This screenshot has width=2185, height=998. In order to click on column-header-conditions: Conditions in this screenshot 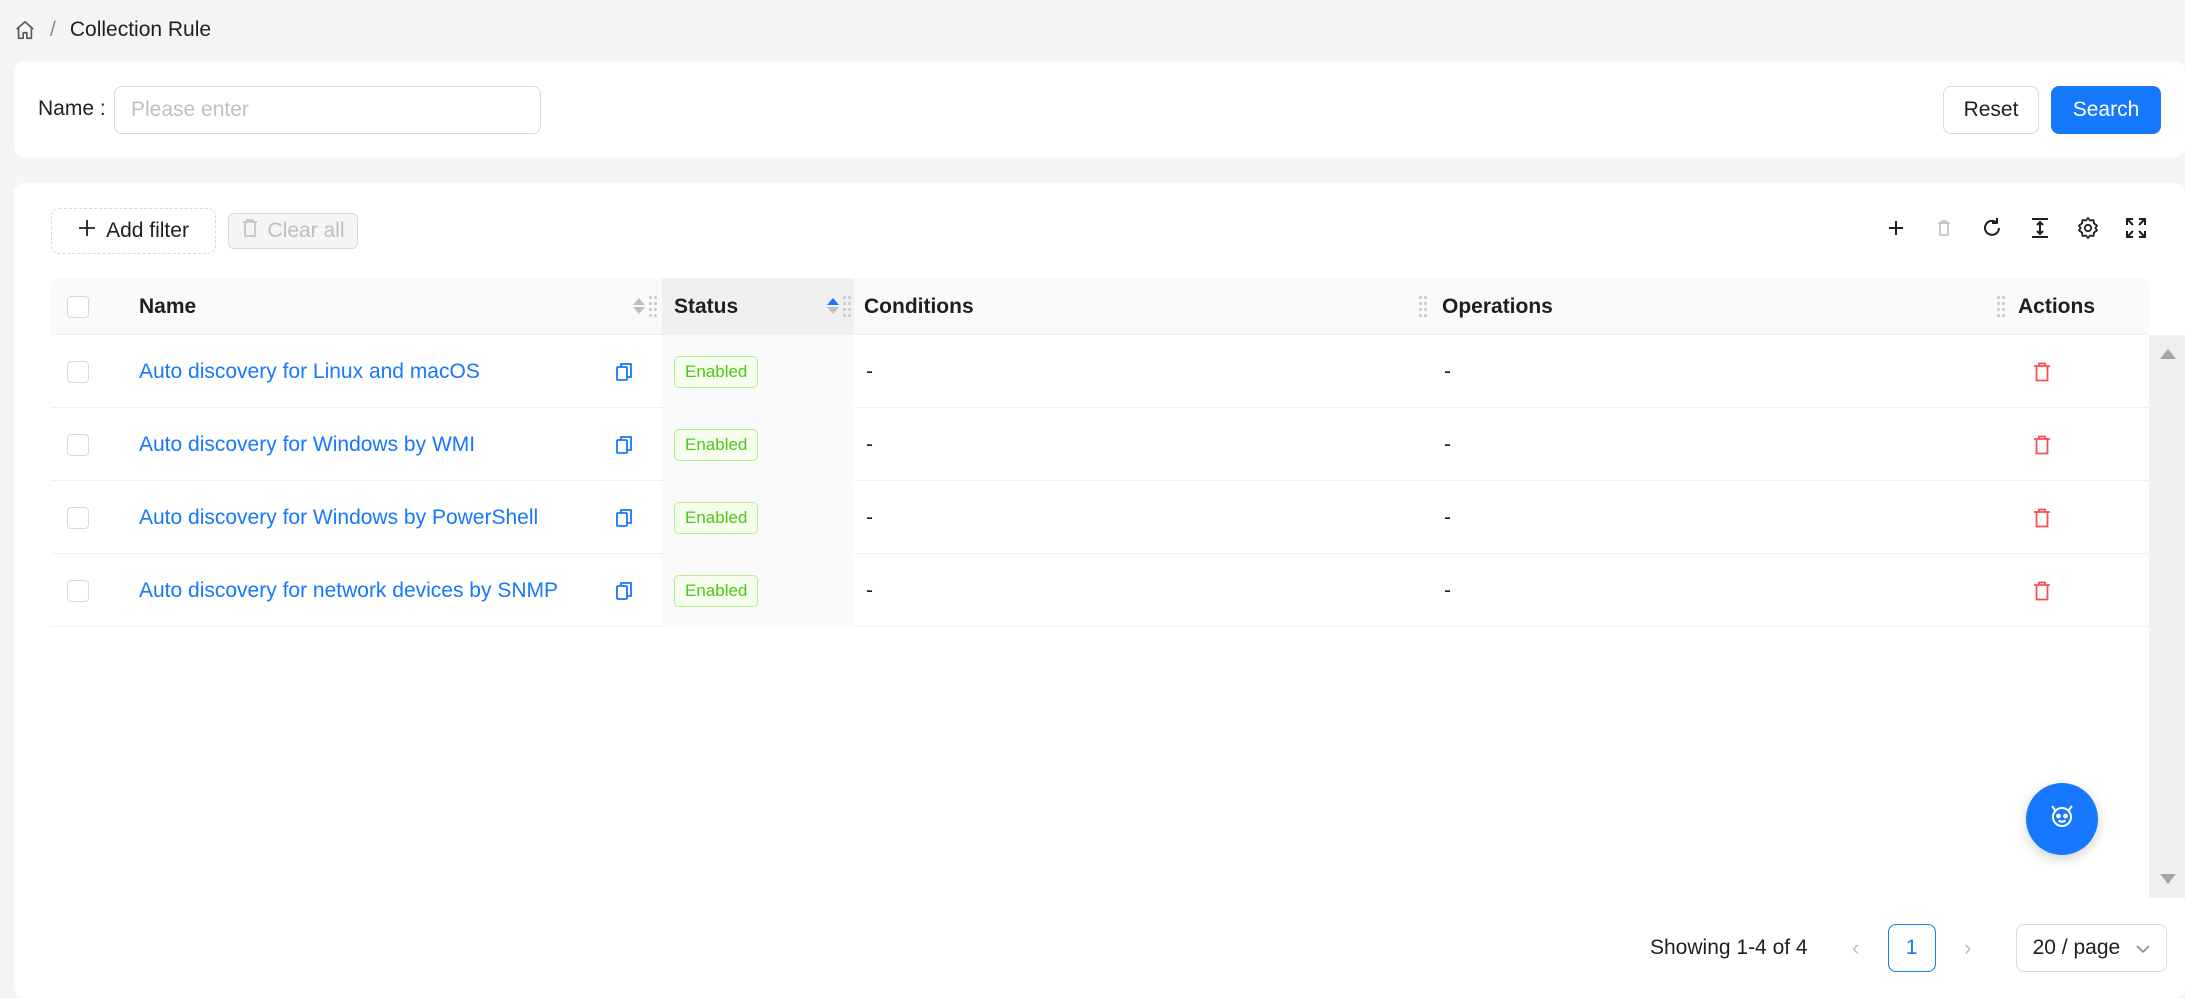, I will do `click(919, 306)`.